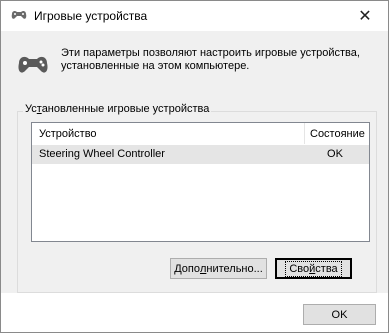 This screenshot has width=389, height=333. What do you see at coordinates (91, 16) in the screenshot?
I see `window-title: Игровые устройства` at bounding box center [91, 16].